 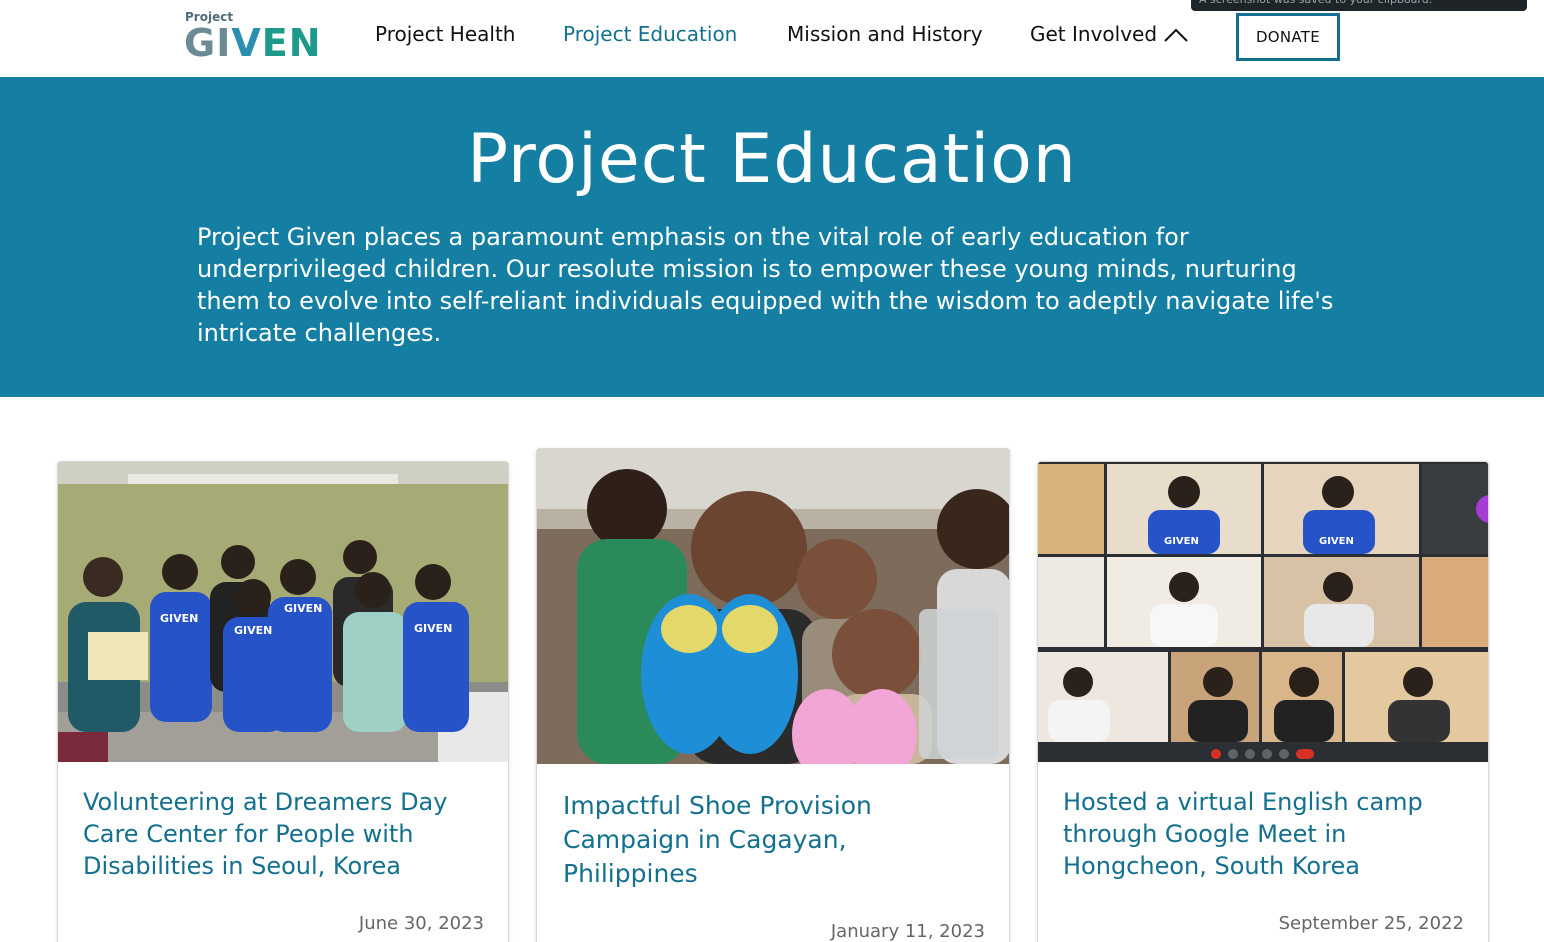 I want to click on nav-mission-and-history: Mission and History, so click(x=885, y=34).